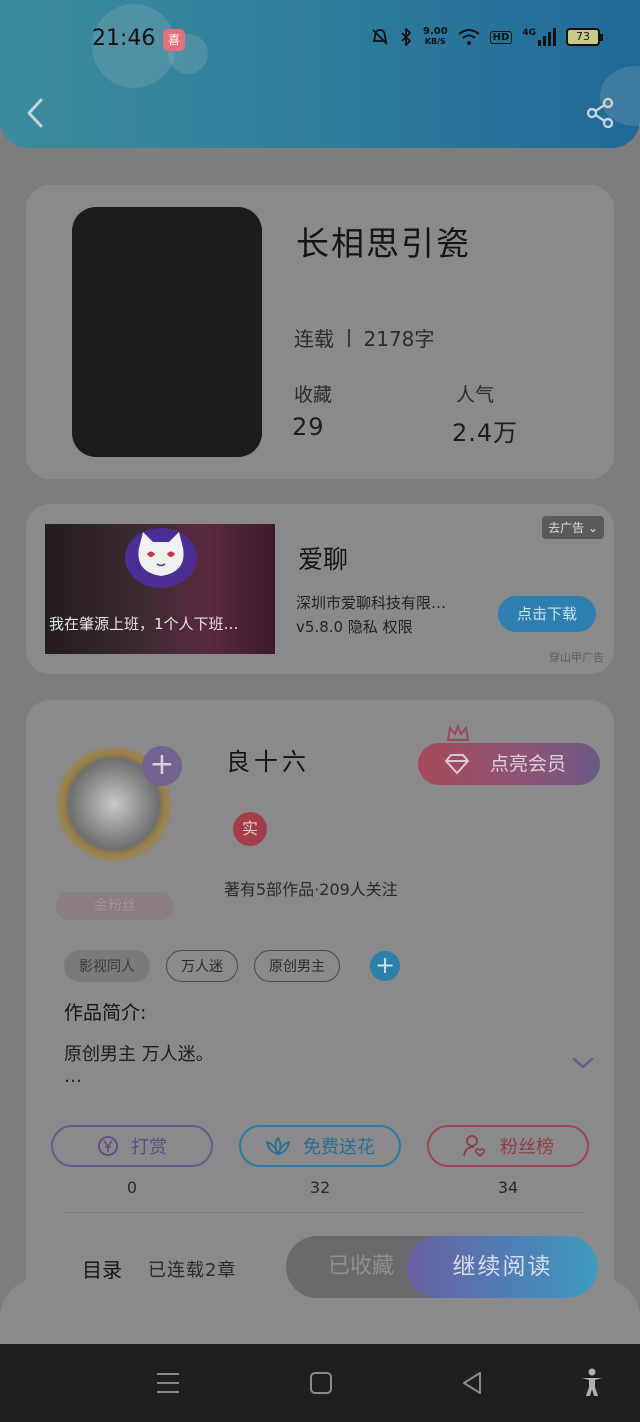  Describe the element at coordinates (139, 1054) in the screenshot. I see `intro-text: 原创男主 万人迷。` at that location.